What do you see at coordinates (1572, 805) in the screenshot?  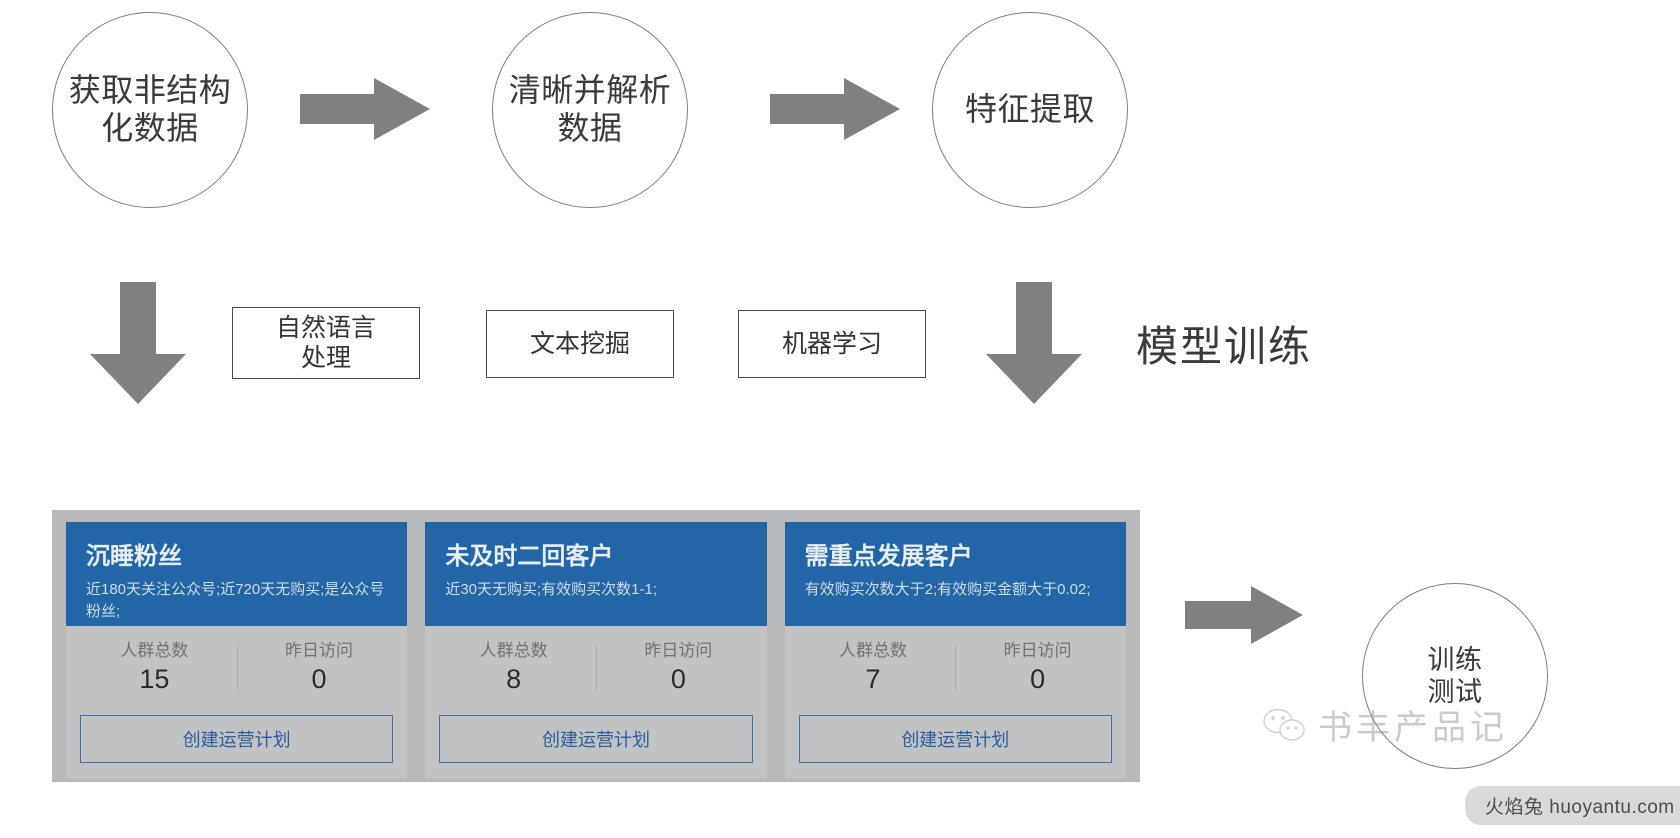 I see `site-badge: 火焰兔 huoyantu.com` at bounding box center [1572, 805].